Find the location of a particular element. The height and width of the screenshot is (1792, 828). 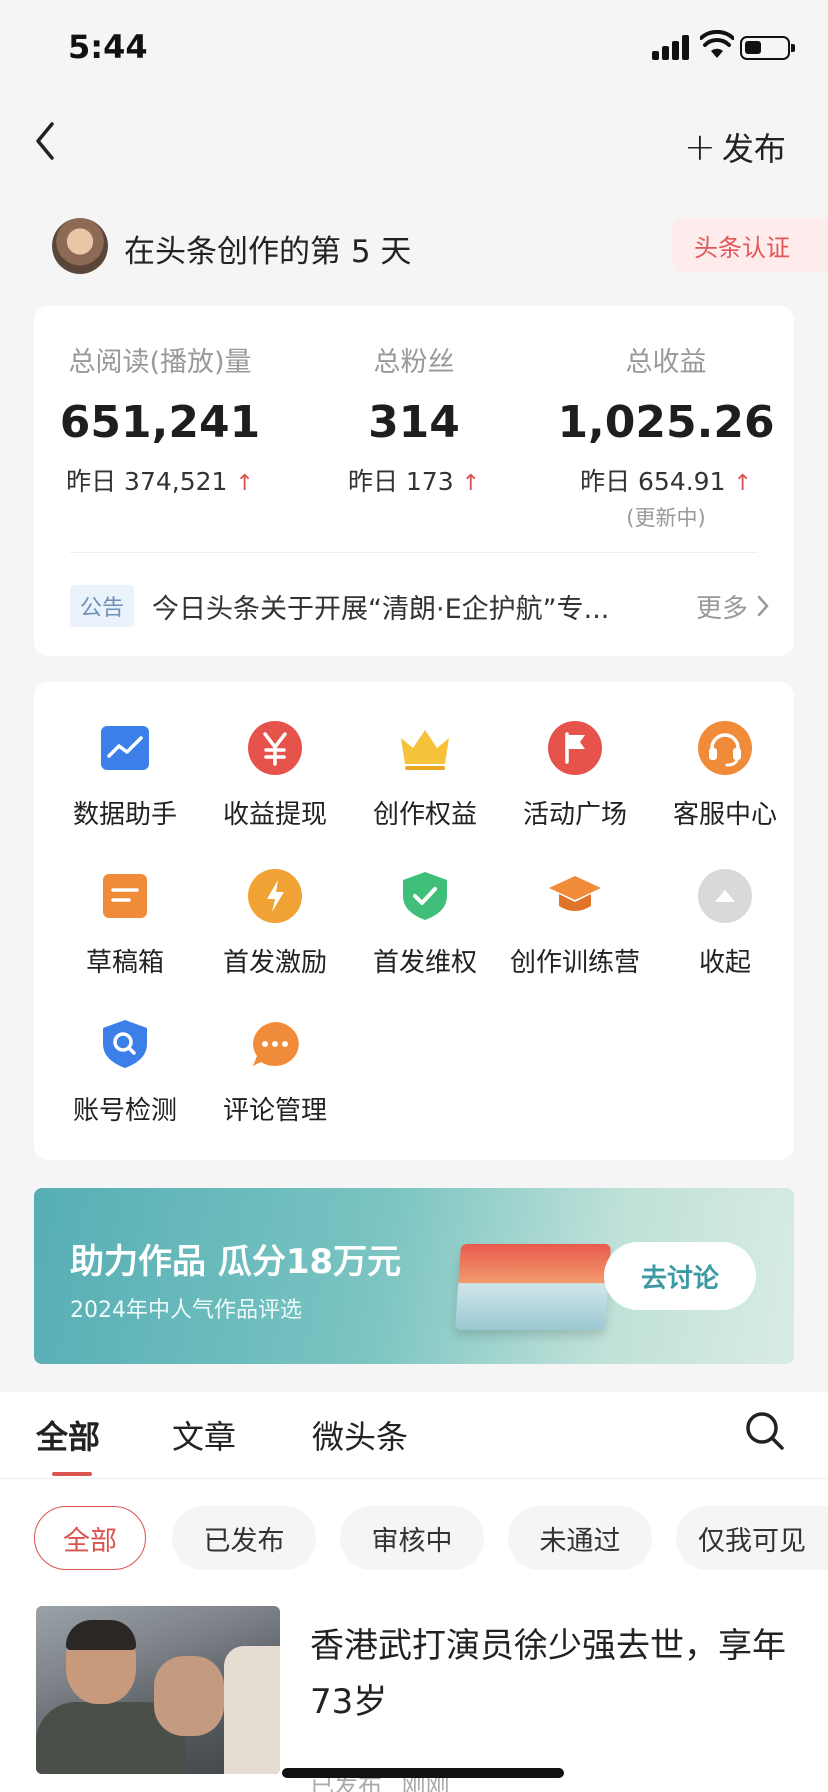

tool-creator-rights: 创作权益 is located at coordinates (425, 780).